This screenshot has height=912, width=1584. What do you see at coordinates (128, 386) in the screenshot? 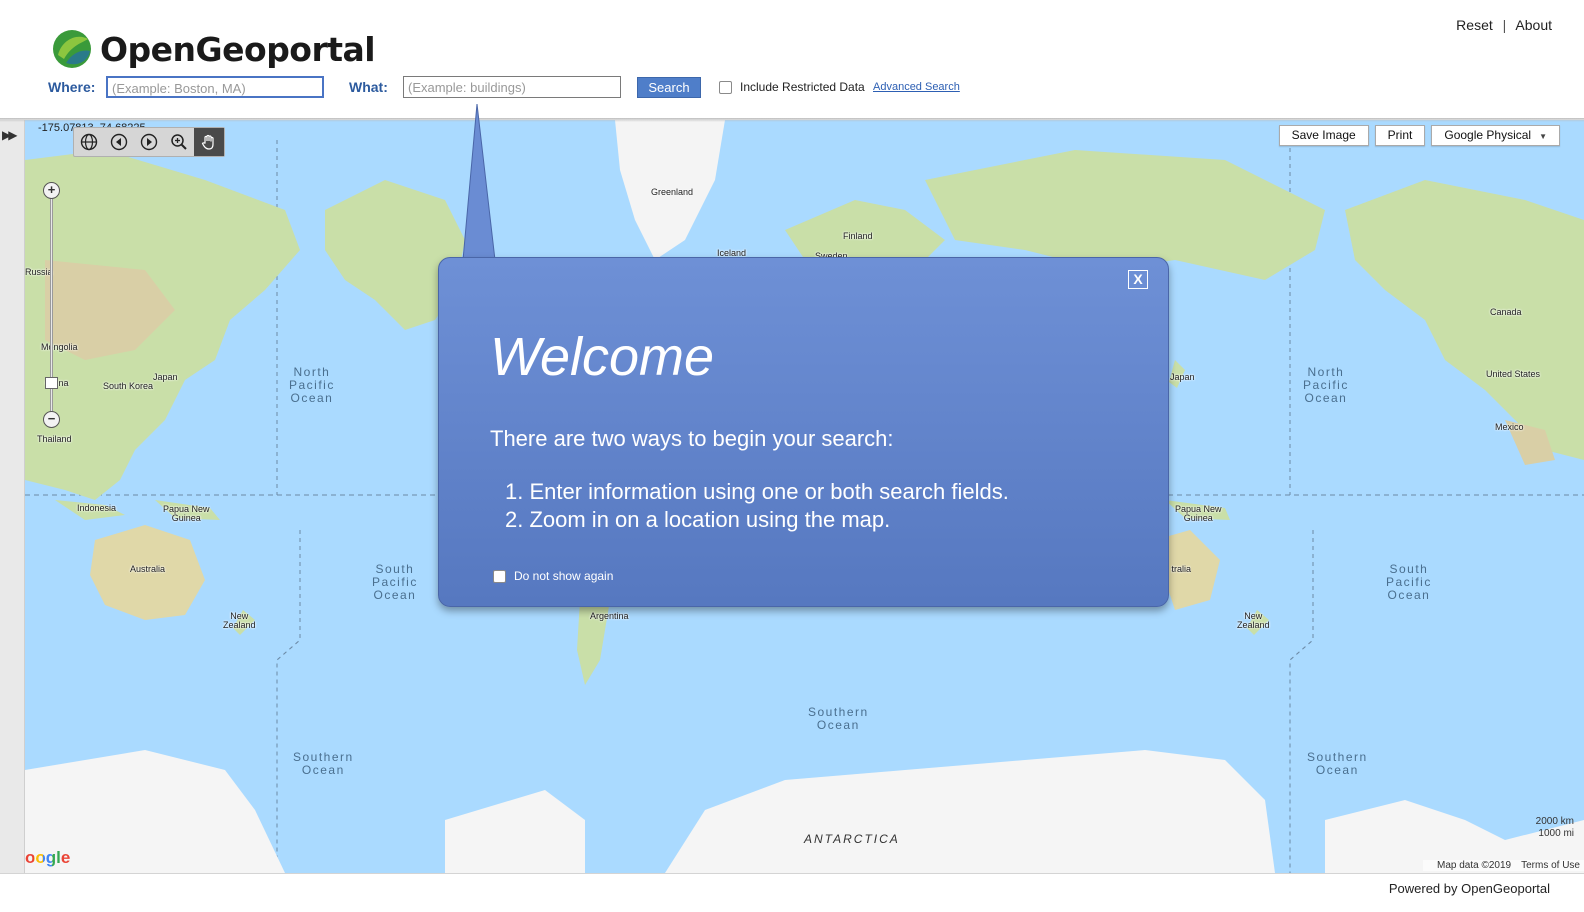
I see `map-label-south-korea: South Korea` at bounding box center [128, 386].